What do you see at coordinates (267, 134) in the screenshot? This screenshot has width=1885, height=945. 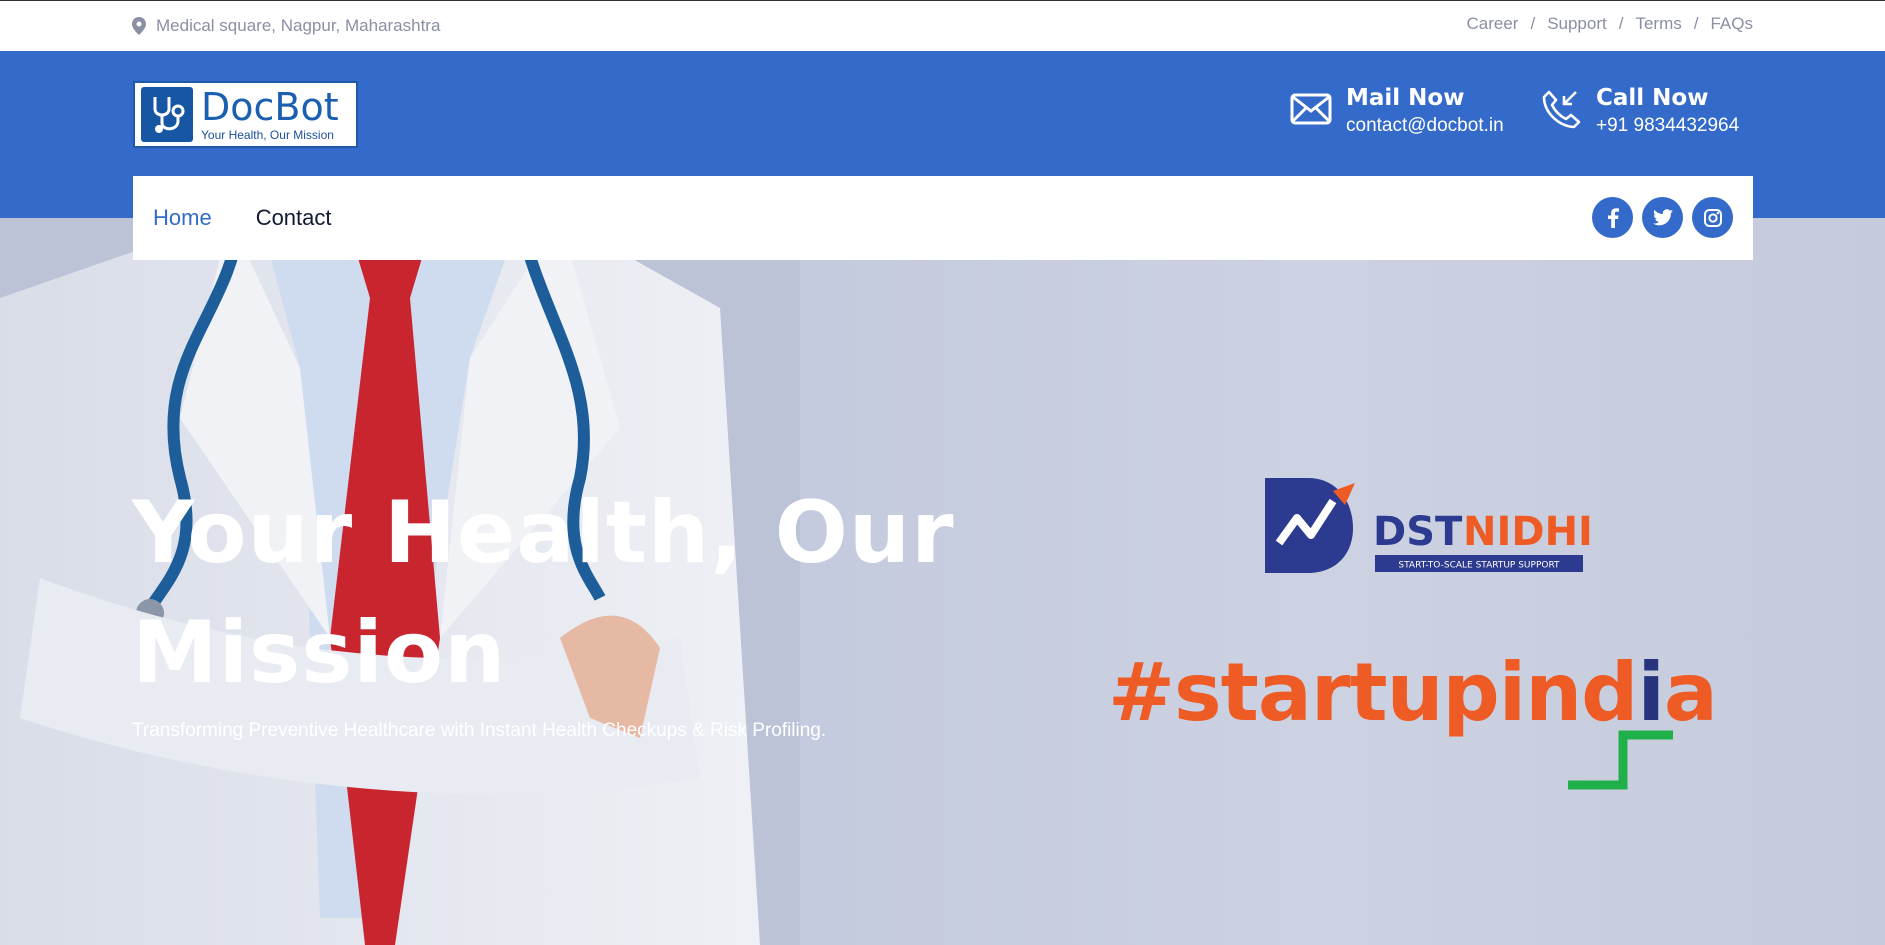 I see `logo-tagline: Your Health, Our Mission` at bounding box center [267, 134].